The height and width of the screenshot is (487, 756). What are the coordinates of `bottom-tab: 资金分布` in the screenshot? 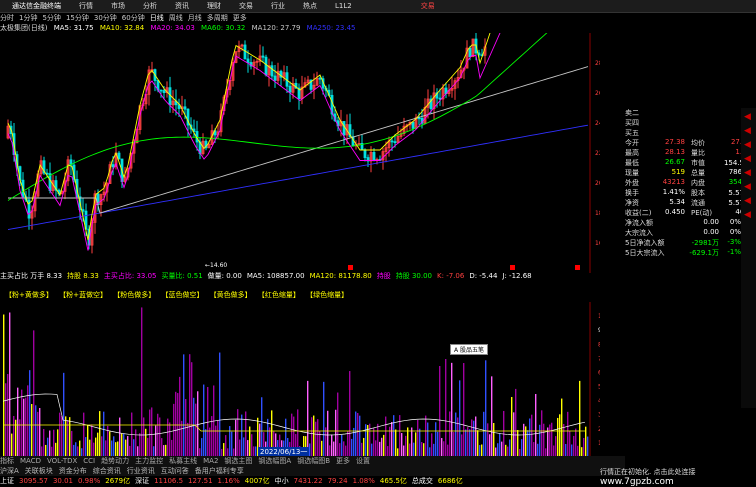 It's located at (73, 471).